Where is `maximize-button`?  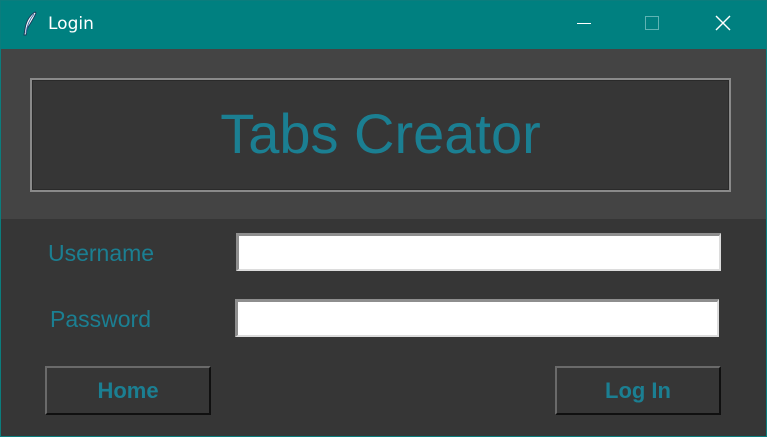 maximize-button is located at coordinates (652, 25).